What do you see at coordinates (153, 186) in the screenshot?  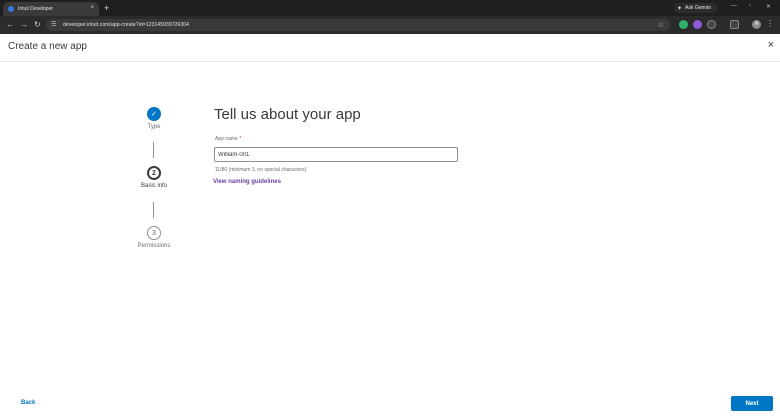 I see `step-label: Basic info` at bounding box center [153, 186].